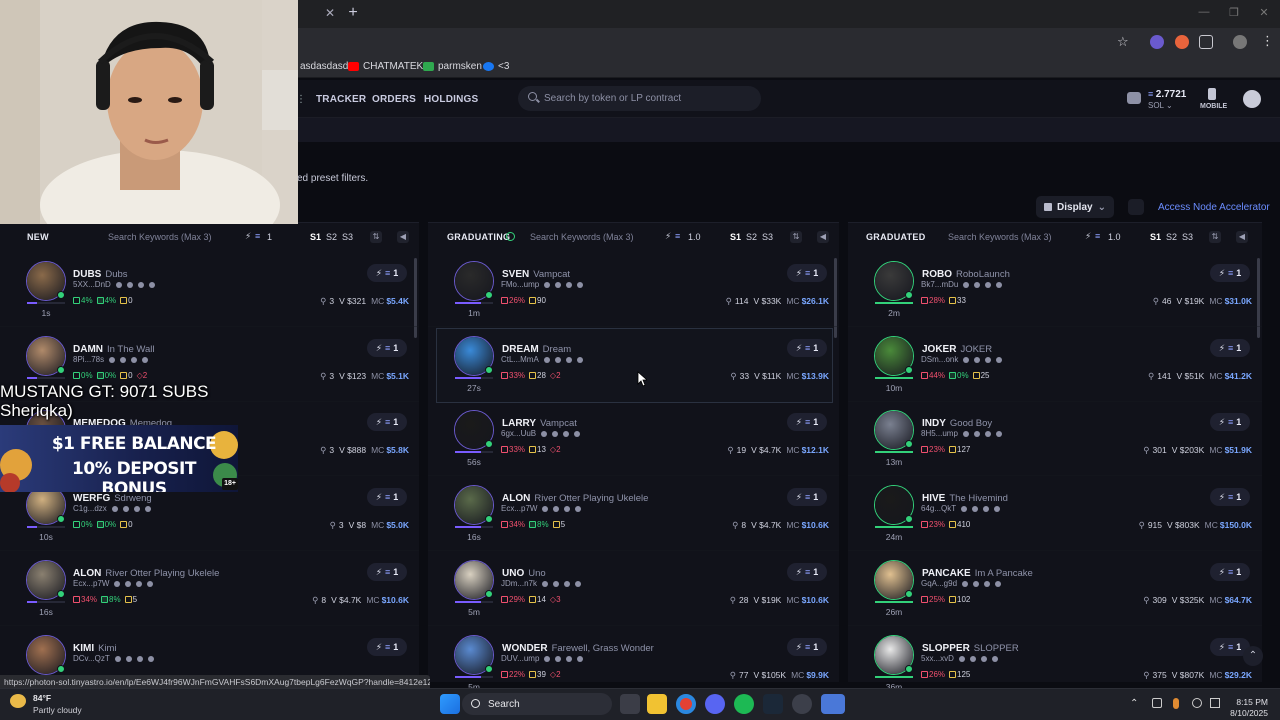  Describe the element at coordinates (961, 583) in the screenshot. I see `token-address-row: GqA...g9d` at that location.